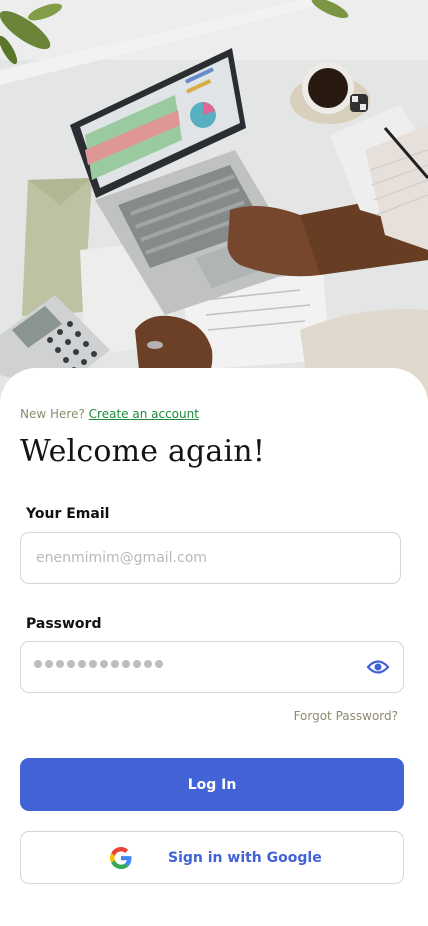 The width and height of the screenshot is (428, 926). Describe the element at coordinates (245, 858) in the screenshot. I see `google-signin-label: Sign in with Google` at that location.